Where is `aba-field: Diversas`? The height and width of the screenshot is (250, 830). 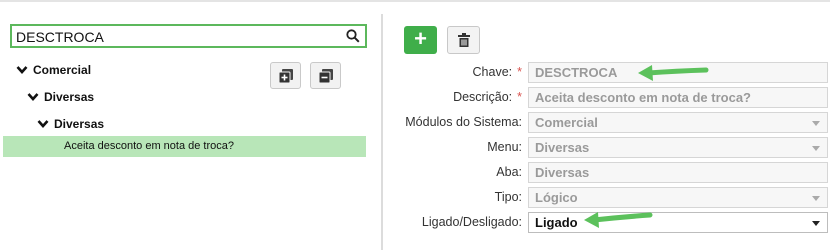 aba-field: Diversas is located at coordinates (678, 172).